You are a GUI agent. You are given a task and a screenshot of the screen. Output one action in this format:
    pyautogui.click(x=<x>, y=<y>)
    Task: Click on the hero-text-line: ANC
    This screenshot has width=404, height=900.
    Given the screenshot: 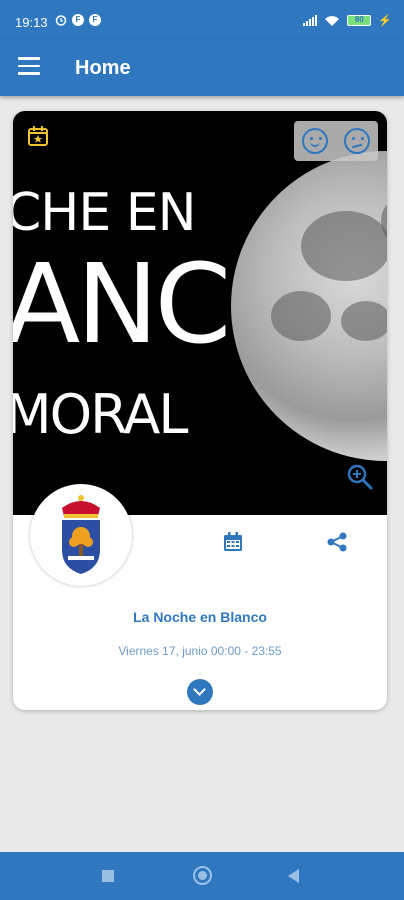 What is the action you would take?
    pyautogui.click(x=122, y=304)
    